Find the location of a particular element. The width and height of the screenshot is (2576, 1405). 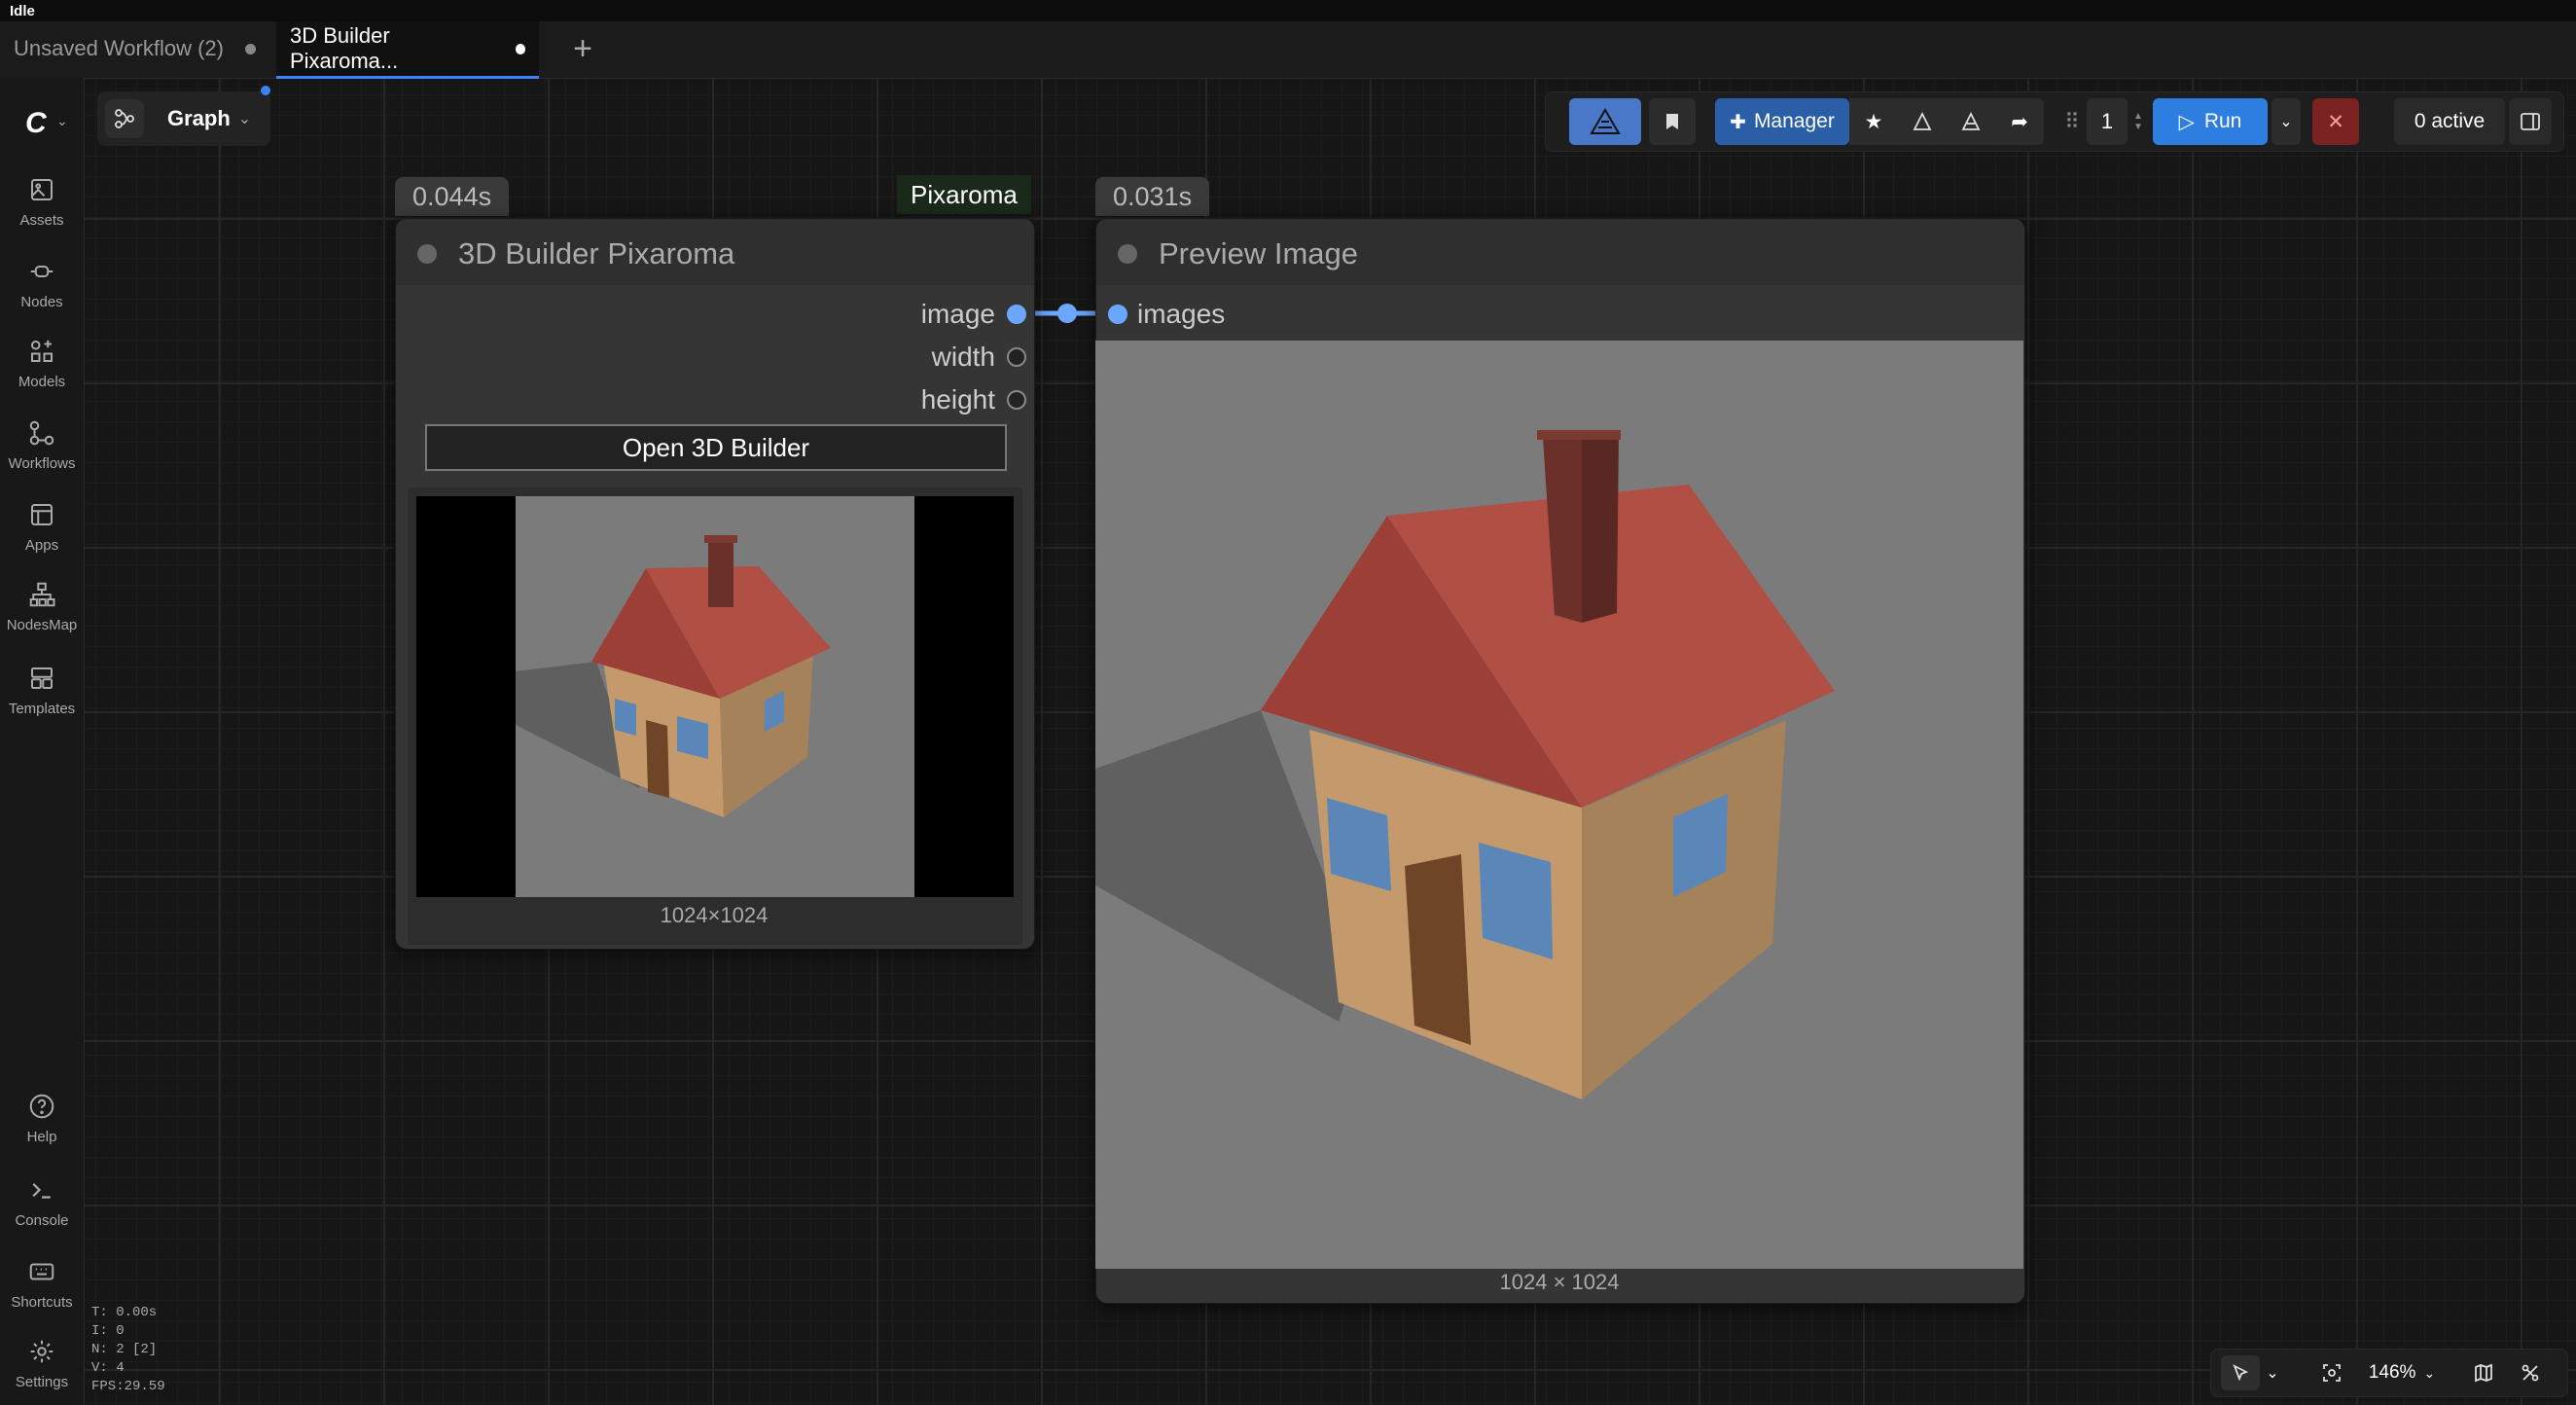

panel-right-icon is located at coordinates (2530, 121).